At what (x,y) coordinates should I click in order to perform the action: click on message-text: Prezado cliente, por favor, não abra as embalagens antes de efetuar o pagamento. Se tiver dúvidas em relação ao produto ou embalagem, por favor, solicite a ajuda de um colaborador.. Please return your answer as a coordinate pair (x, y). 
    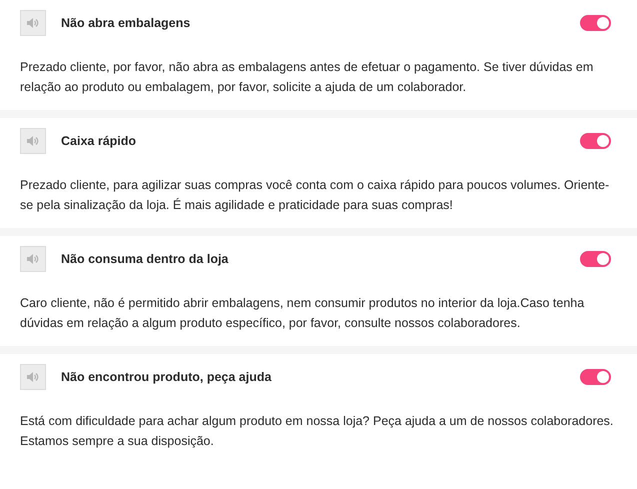
    Looking at the image, I should click on (307, 77).